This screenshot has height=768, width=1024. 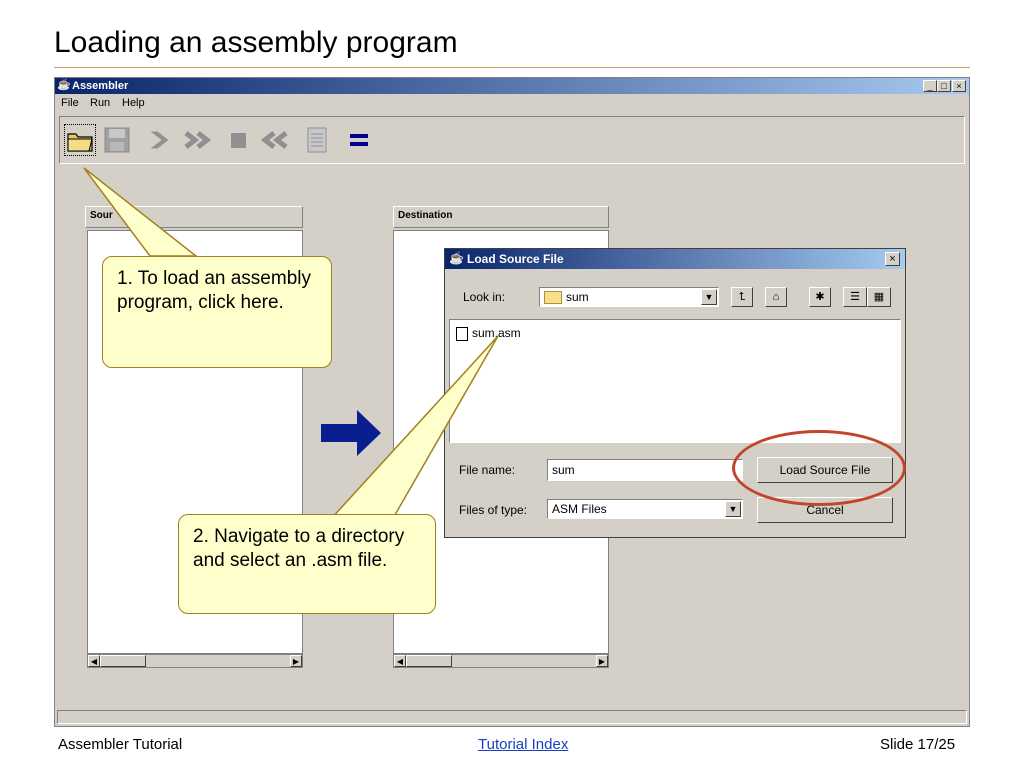 I want to click on footer-title: Assembler Tutorial, so click(x=120, y=744).